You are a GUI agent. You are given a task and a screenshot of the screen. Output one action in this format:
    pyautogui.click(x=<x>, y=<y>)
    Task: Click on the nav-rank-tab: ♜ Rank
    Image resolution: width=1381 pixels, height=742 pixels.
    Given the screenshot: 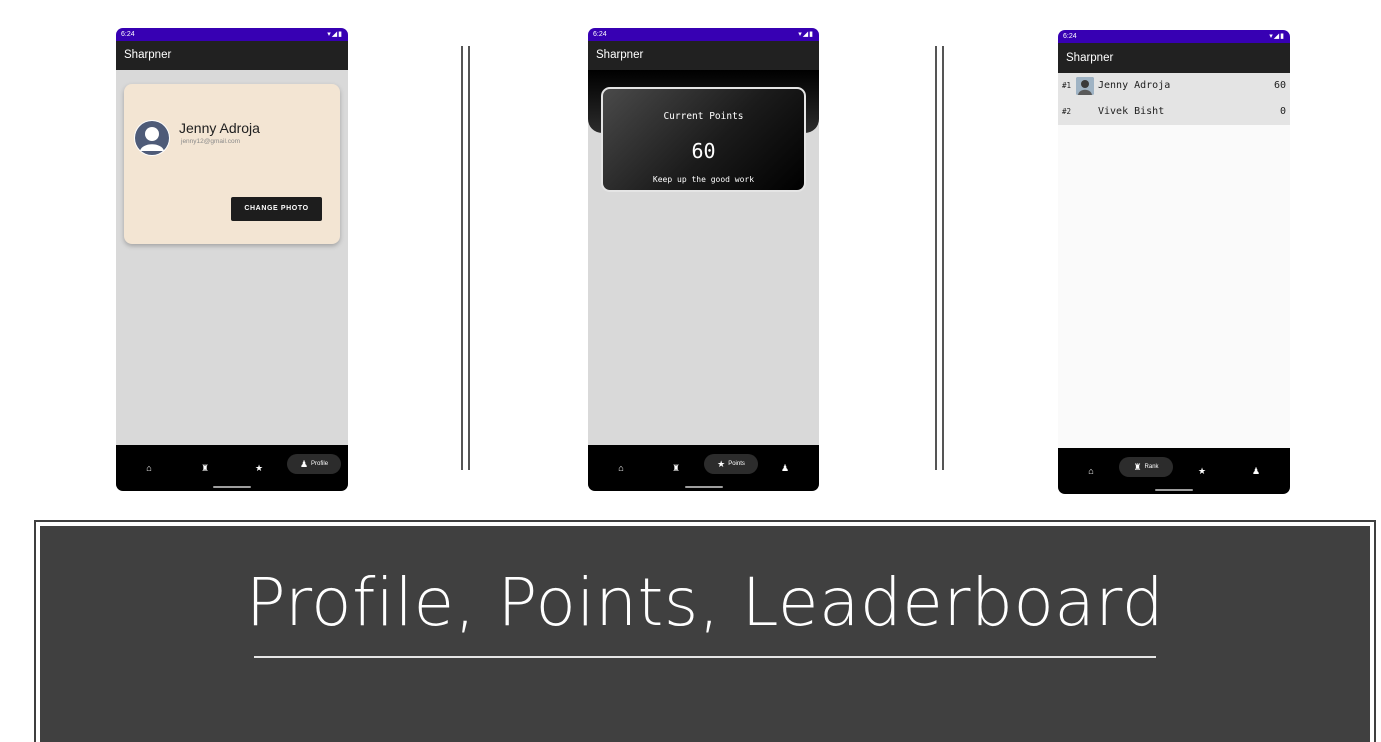 What is the action you would take?
    pyautogui.click(x=1146, y=467)
    